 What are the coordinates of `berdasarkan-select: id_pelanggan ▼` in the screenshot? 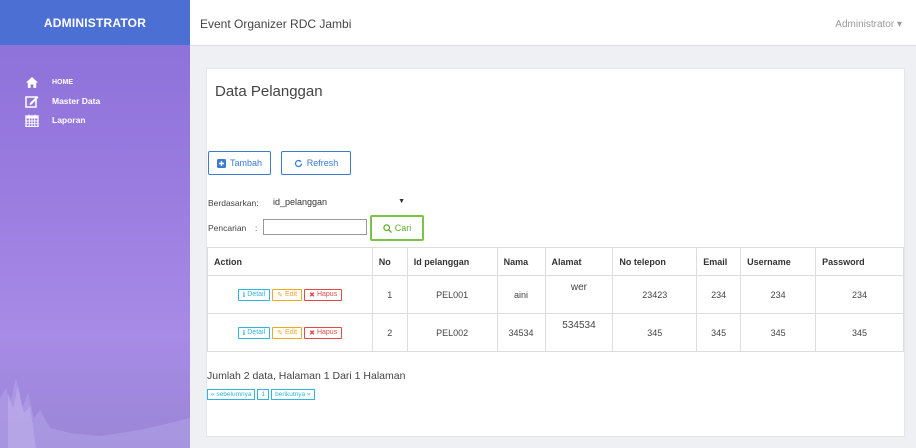 It's located at (337, 202).